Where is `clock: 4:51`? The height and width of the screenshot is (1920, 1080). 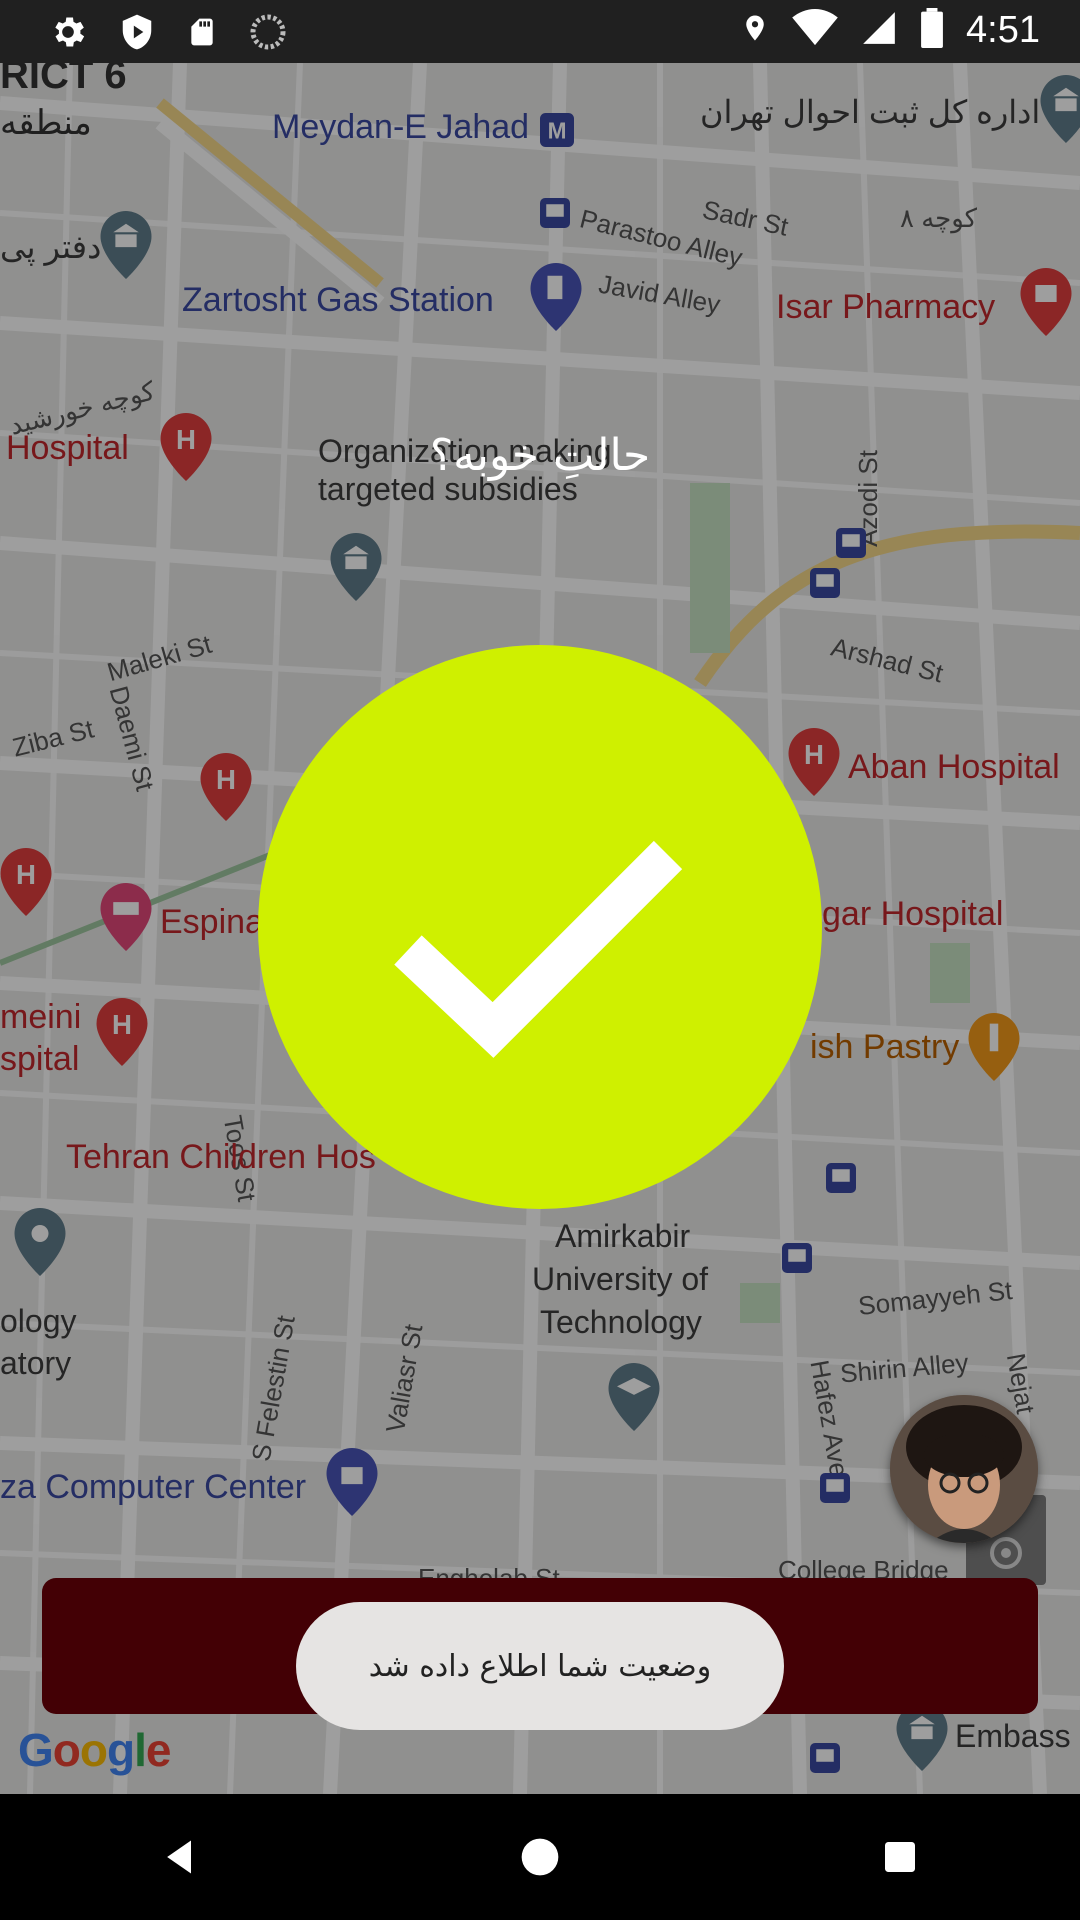
clock: 4:51 is located at coordinates (1003, 29).